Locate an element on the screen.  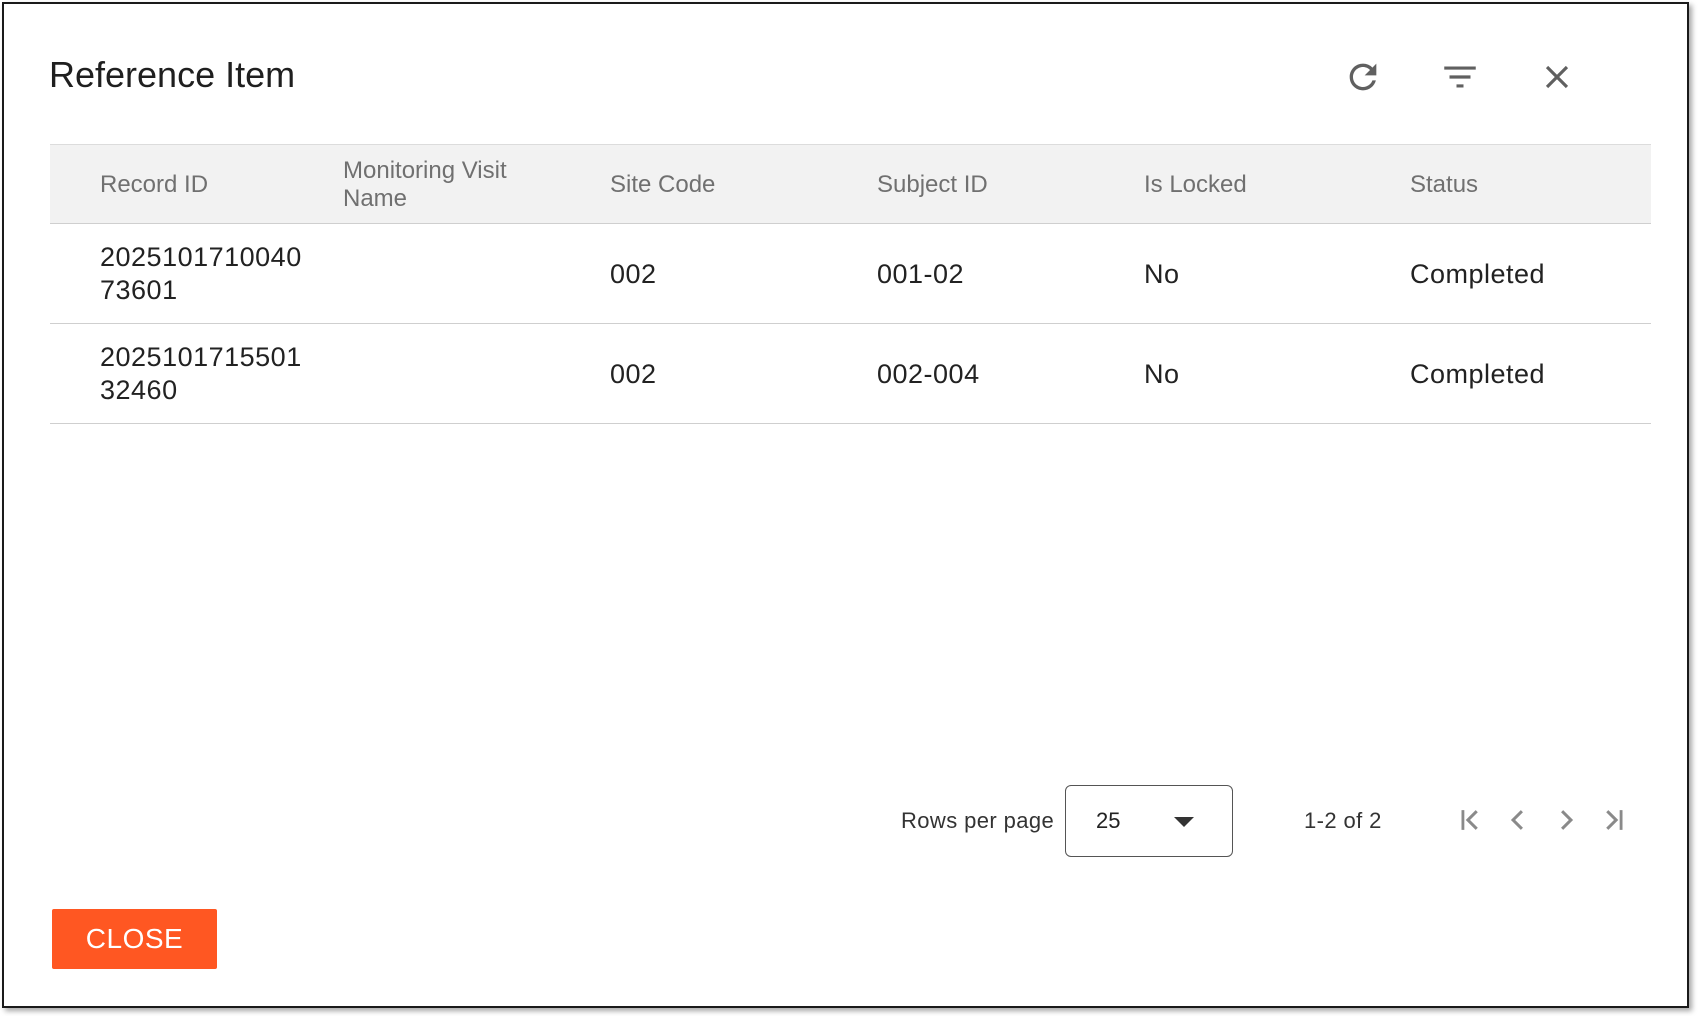
refresh-button is located at coordinates (1363, 77).